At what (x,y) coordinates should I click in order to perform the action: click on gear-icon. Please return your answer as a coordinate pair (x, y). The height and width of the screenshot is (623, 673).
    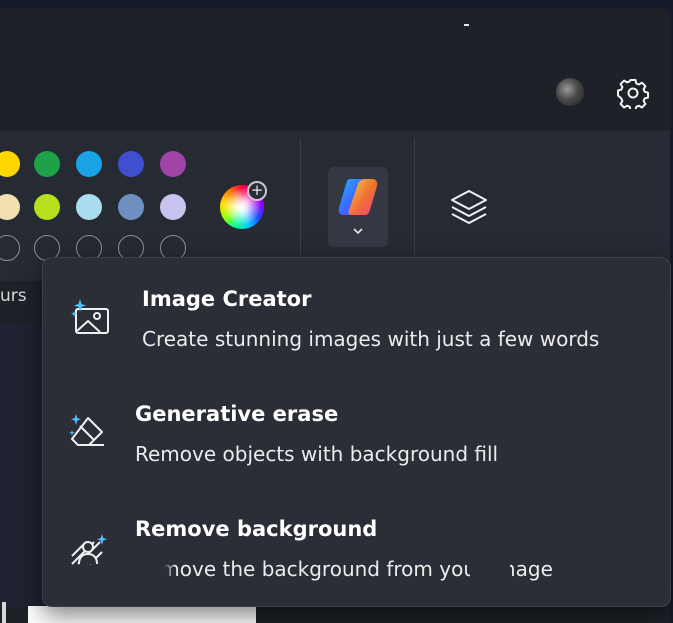
    Looking at the image, I should click on (633, 93).